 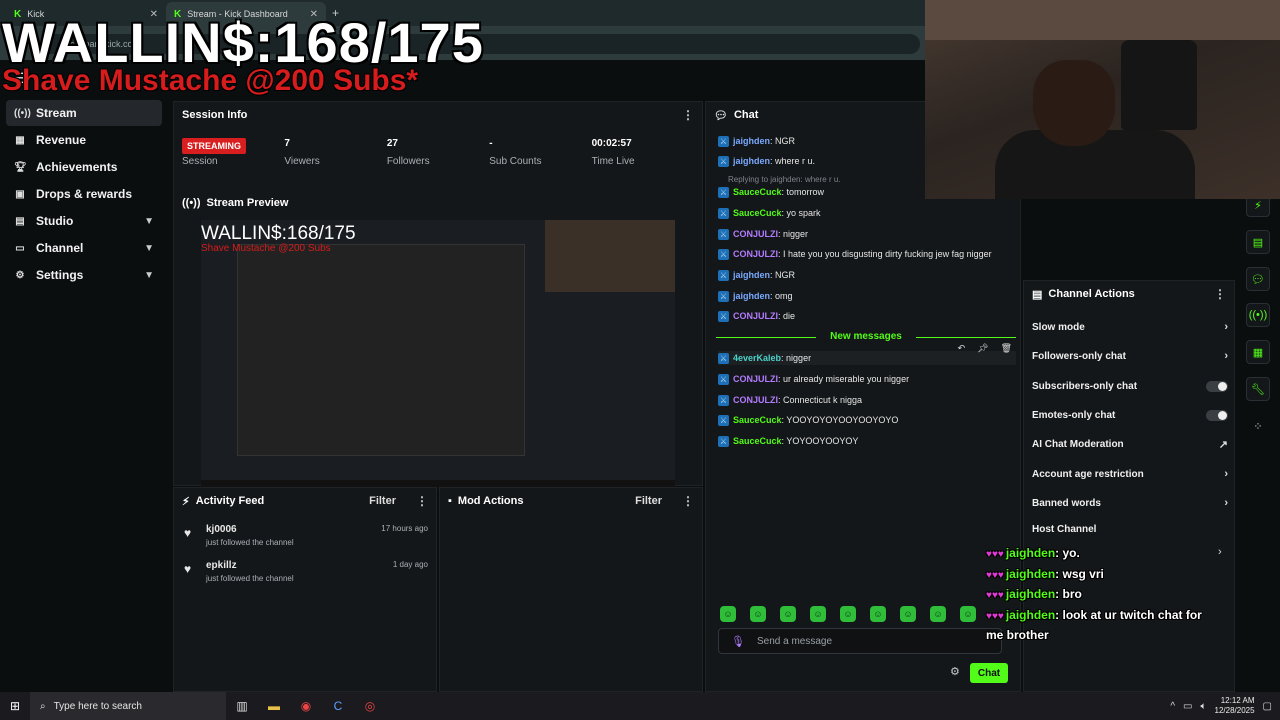 I want to click on pin-icon: 📌︎, so click(x=982, y=348).